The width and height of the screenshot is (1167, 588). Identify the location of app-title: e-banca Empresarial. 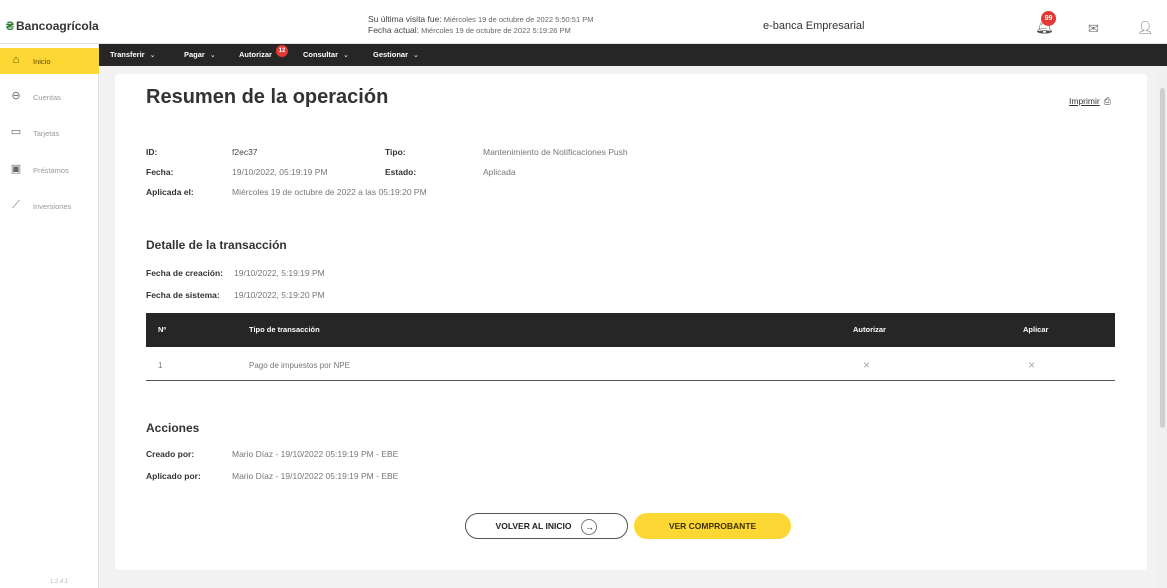
(814, 26).